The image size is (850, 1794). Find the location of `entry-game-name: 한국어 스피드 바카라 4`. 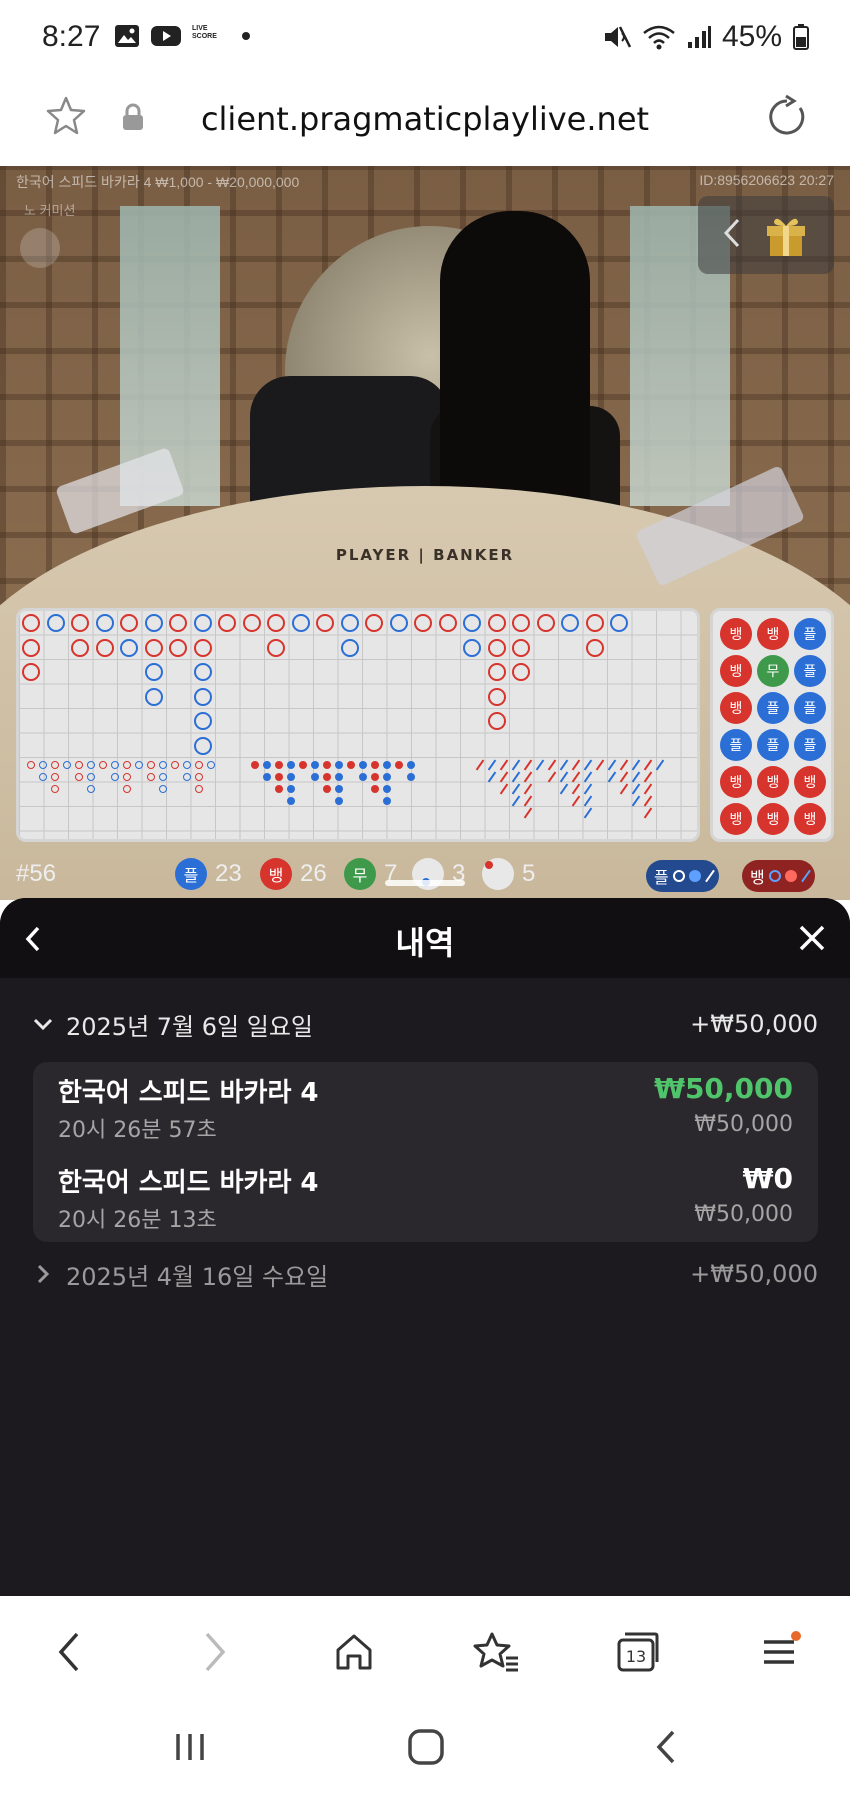

entry-game-name: 한국어 스피드 바카라 4 is located at coordinates (188, 1093).